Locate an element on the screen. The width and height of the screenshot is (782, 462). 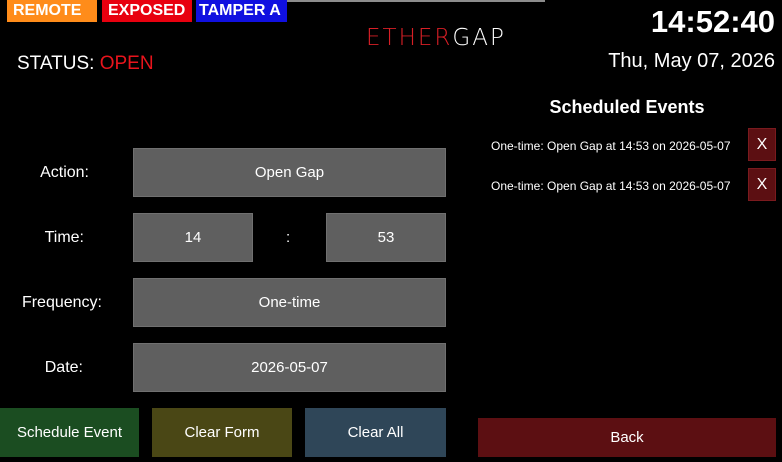
logo-gap: GAP is located at coordinates (479, 38).